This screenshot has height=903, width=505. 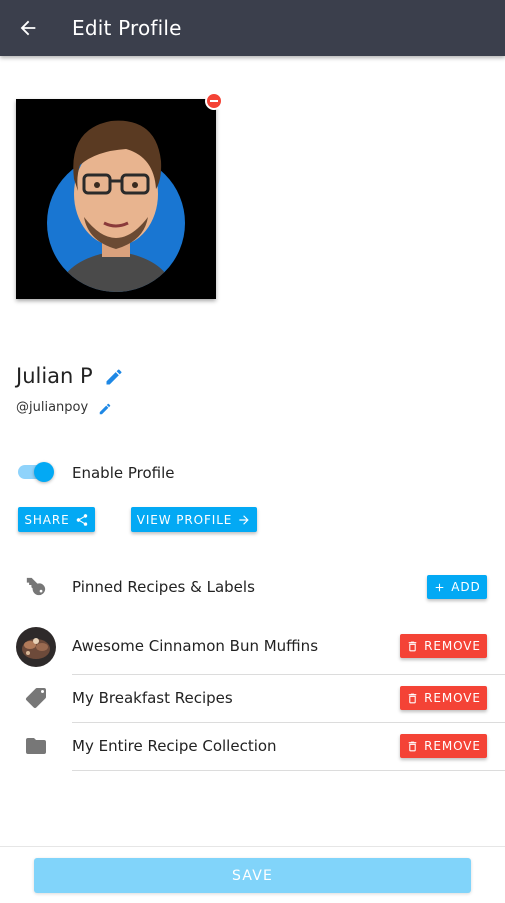 I want to click on enable-profile-label: Enable Profile, so click(x=123, y=473).